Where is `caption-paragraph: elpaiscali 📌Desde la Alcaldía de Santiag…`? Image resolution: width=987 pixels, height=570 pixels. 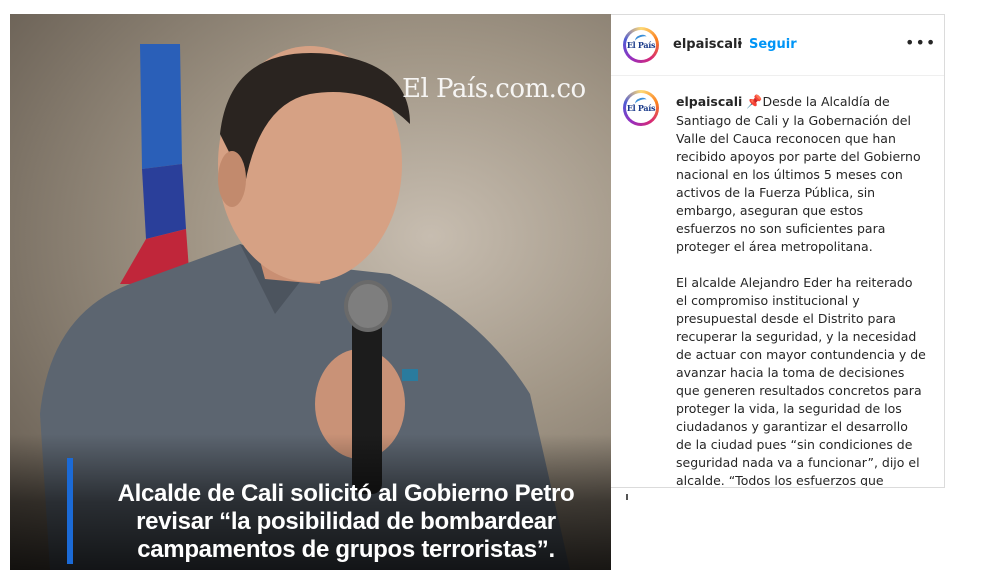 caption-paragraph: elpaiscali 📌Desde la Alcaldía de Santiag… is located at coordinates (801, 174).